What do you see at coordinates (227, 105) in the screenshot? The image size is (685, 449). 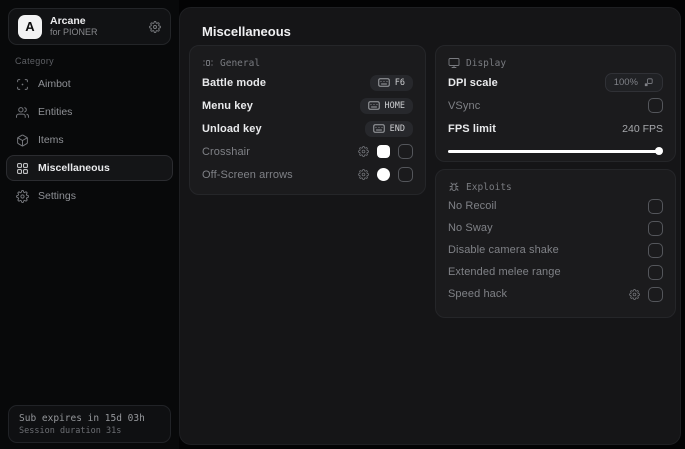 I see `menu-key-label: Menu key` at bounding box center [227, 105].